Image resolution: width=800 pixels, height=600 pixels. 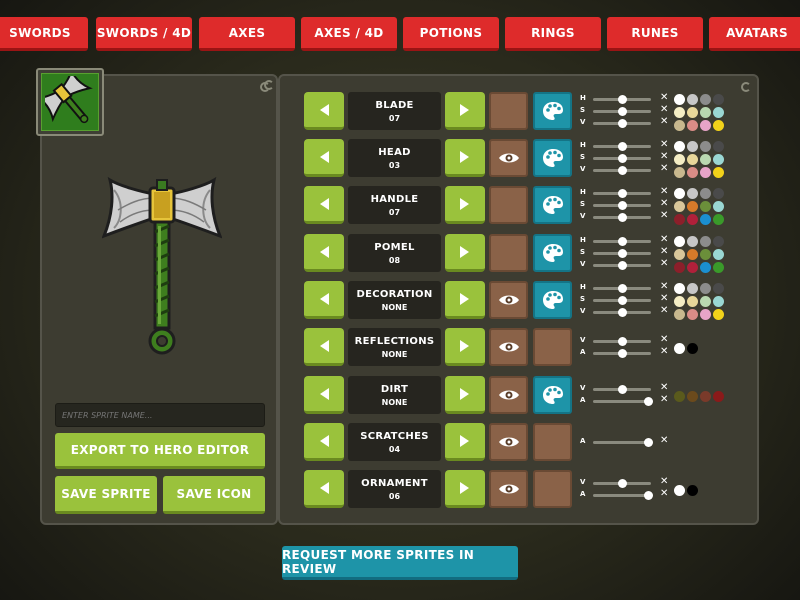 What do you see at coordinates (160, 451) in the screenshot?
I see `export-to-hero-editor-button: EXPORT TO HERO EDITOR` at bounding box center [160, 451].